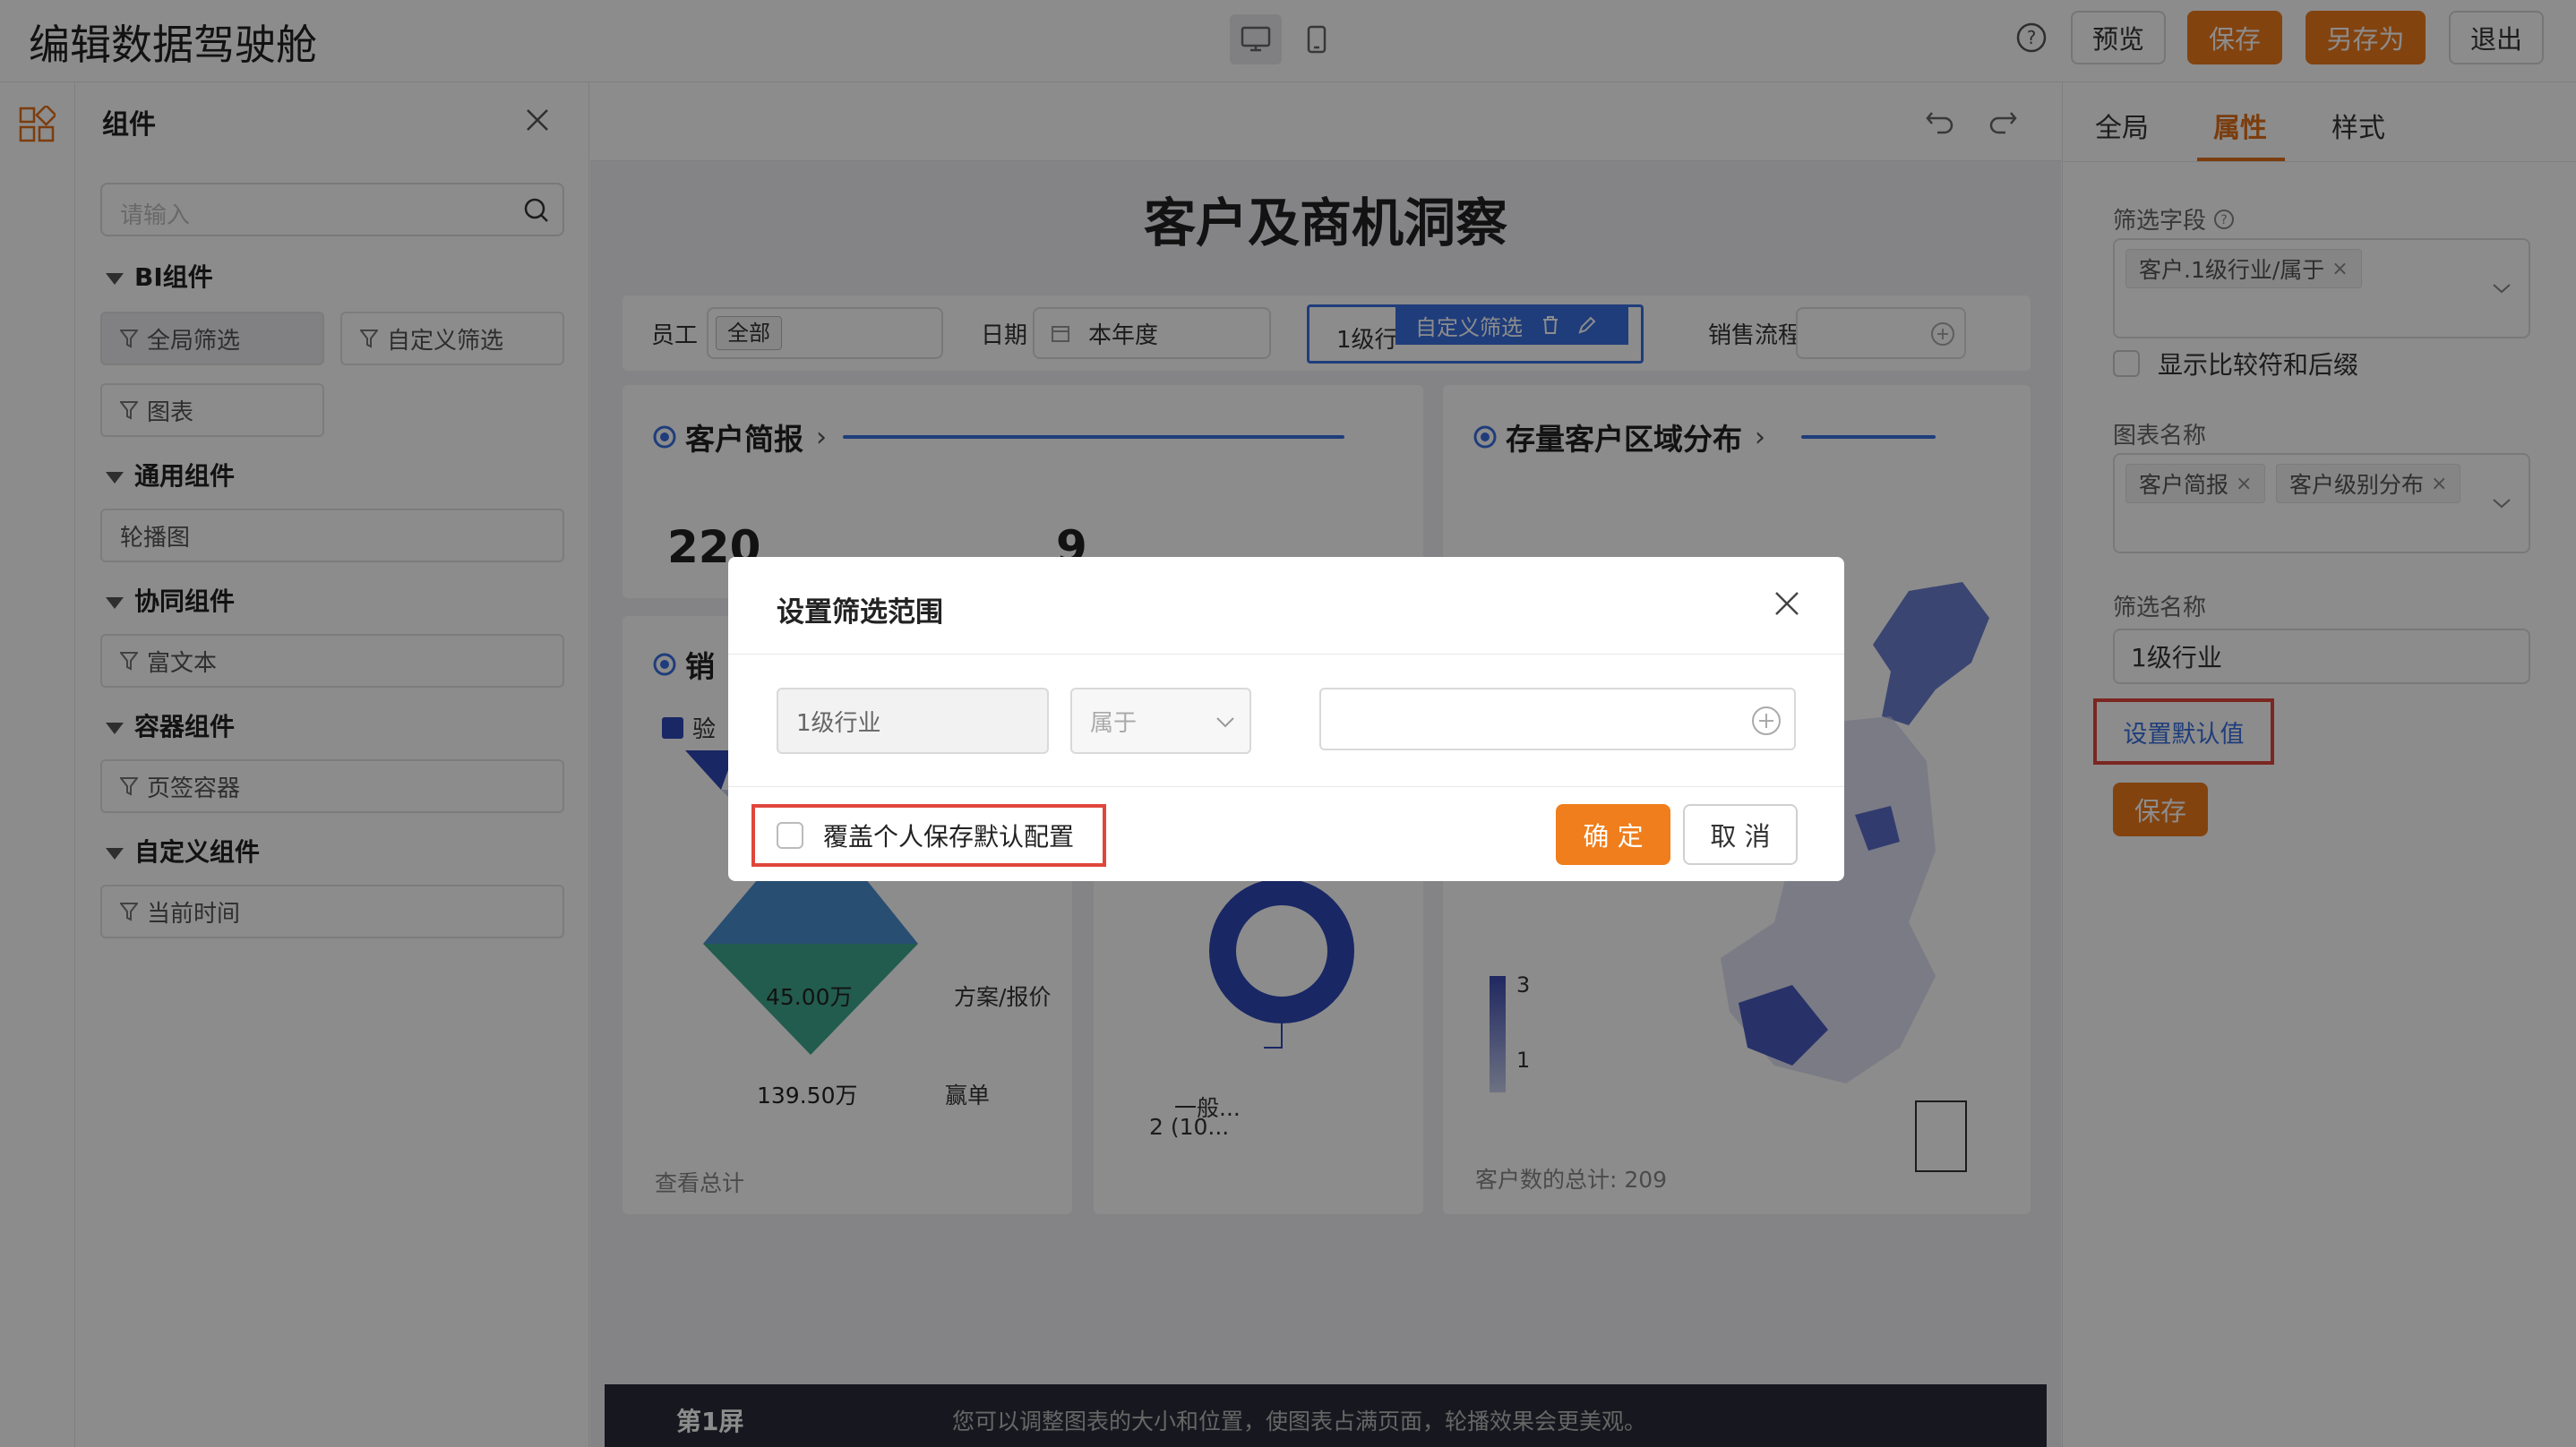 The width and height of the screenshot is (2576, 1447). Describe the element at coordinates (949, 837) in the screenshot. I see `override-label: 覆盖个人保存默认配置` at that location.